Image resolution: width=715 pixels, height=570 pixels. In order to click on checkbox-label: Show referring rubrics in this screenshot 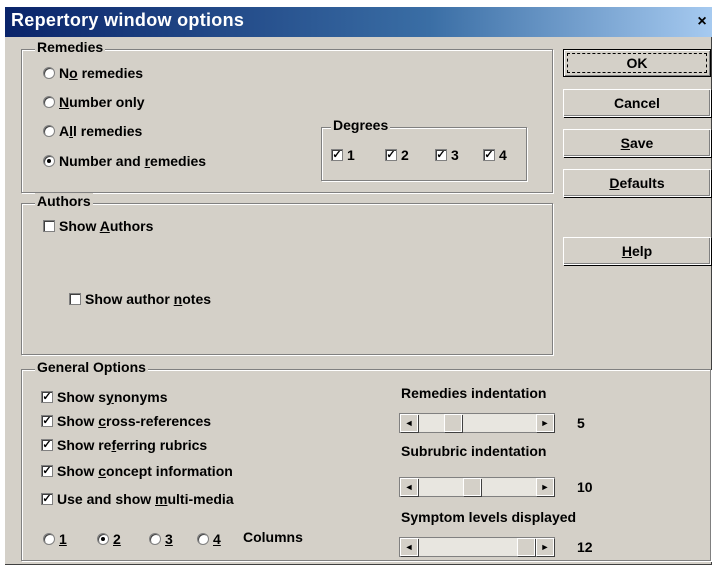, I will do `click(132, 445)`.